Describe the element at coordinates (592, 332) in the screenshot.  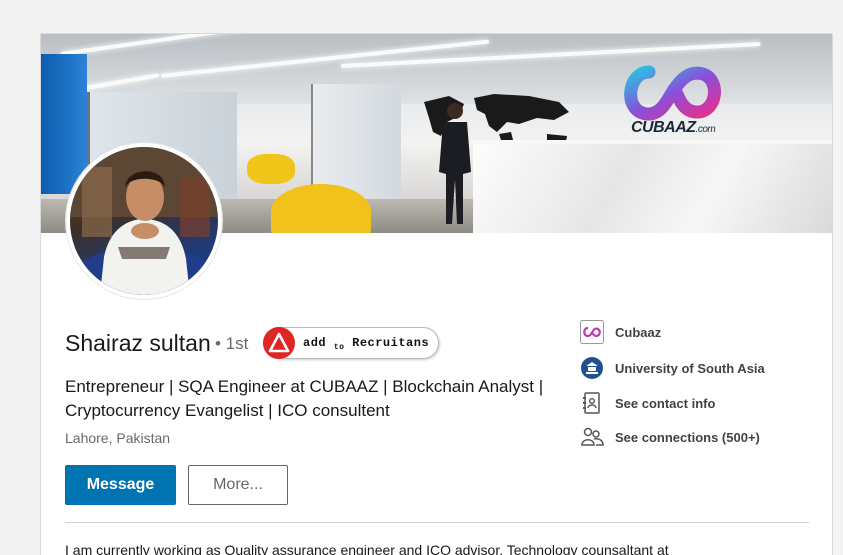
I see `company-logo-icon` at that location.